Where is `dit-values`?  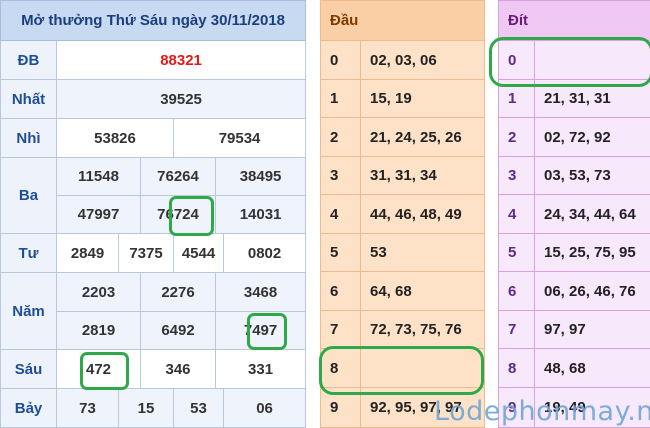 dit-values is located at coordinates (592, 60).